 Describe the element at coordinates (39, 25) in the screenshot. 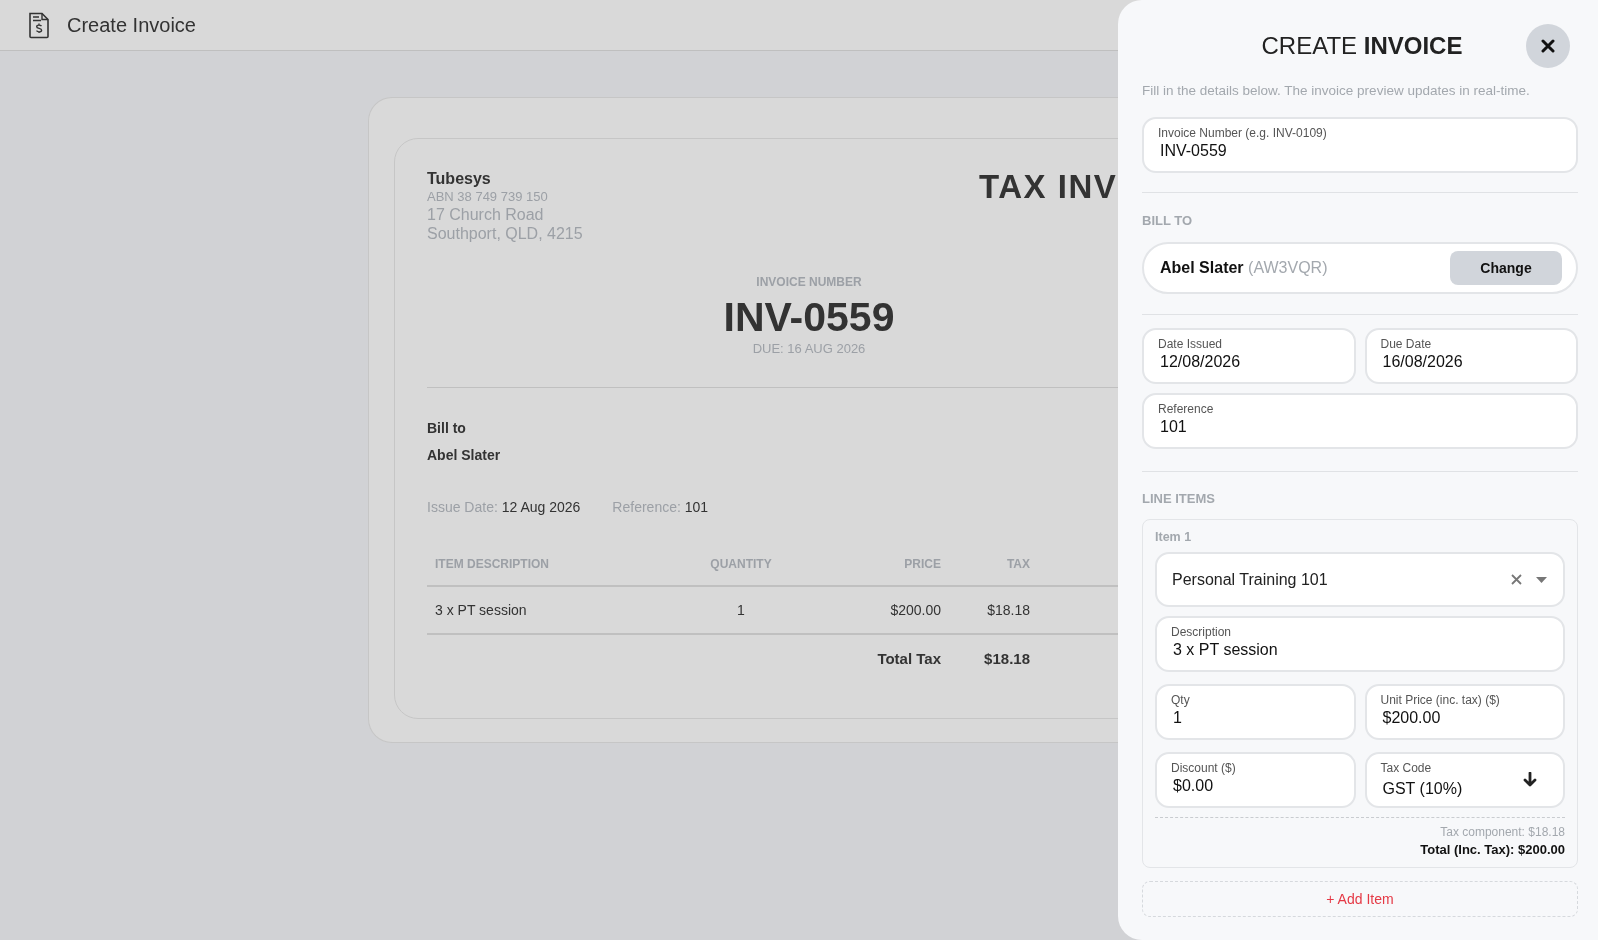

I see `invoice-document-icon` at that location.